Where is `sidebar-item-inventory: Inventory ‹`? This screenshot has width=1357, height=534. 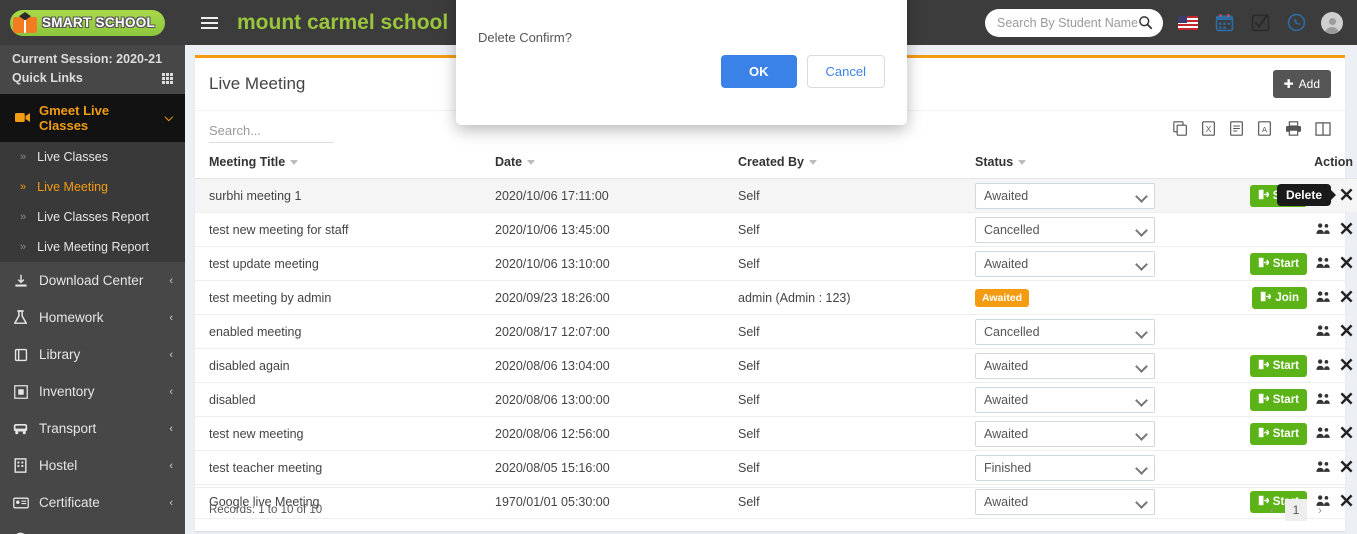 sidebar-item-inventory: Inventory ‹ is located at coordinates (92, 391).